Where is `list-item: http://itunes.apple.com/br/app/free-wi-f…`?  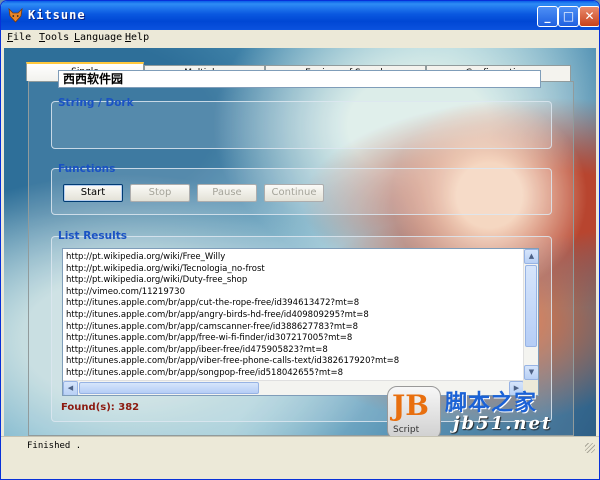
list-item: http://itunes.apple.com/br/app/free-wi-f… is located at coordinates (293, 339).